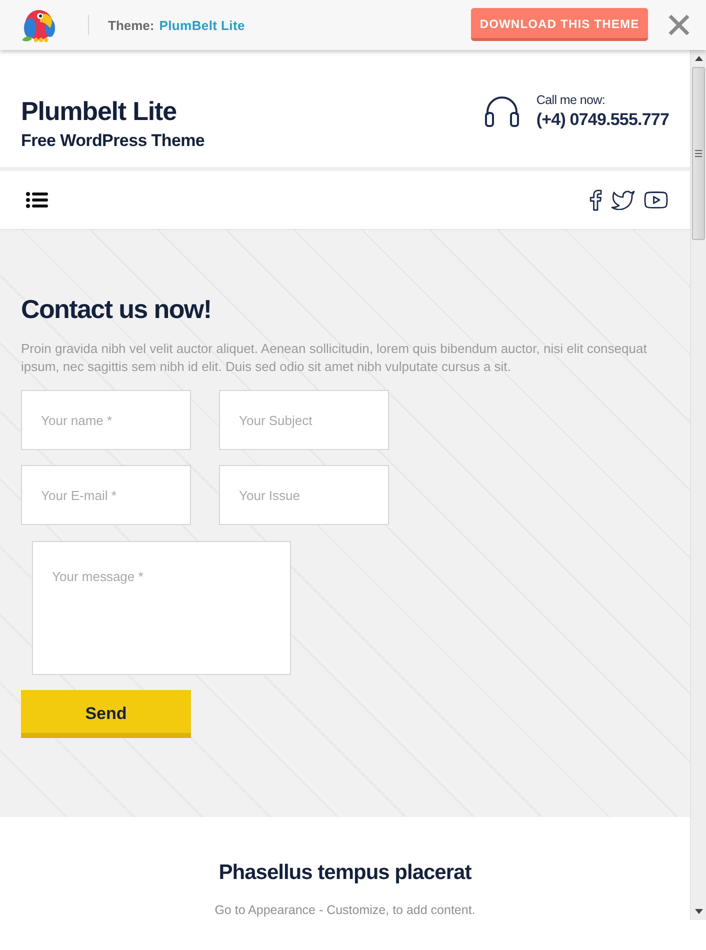  Describe the element at coordinates (602, 120) in the screenshot. I see `phone-number: (+4) 0749.555.777` at that location.